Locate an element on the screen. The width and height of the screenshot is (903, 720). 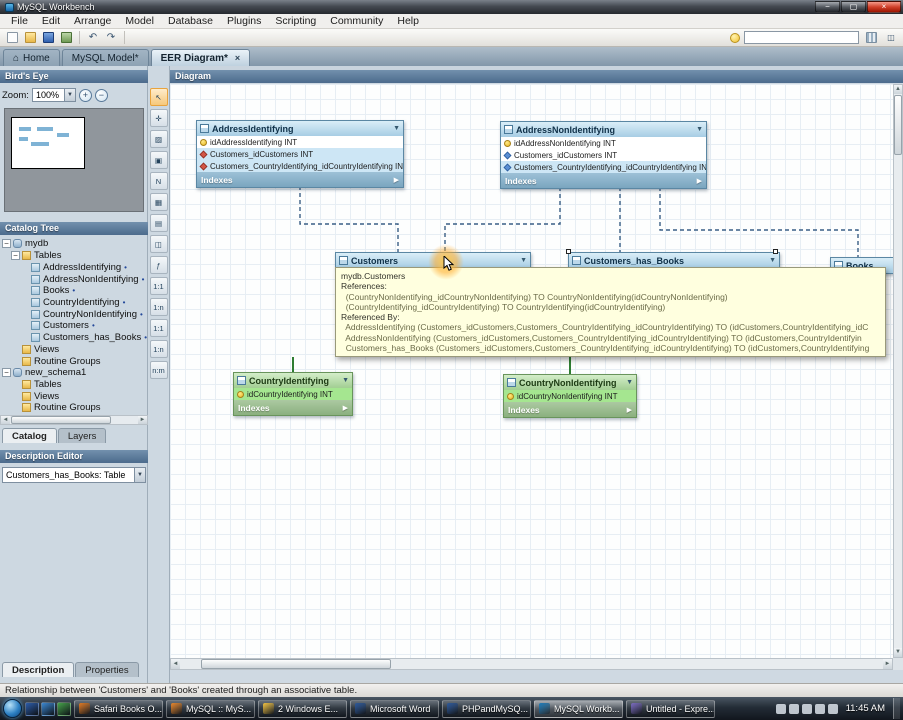
menu-edit: Edit is located at coordinates (51, 21).